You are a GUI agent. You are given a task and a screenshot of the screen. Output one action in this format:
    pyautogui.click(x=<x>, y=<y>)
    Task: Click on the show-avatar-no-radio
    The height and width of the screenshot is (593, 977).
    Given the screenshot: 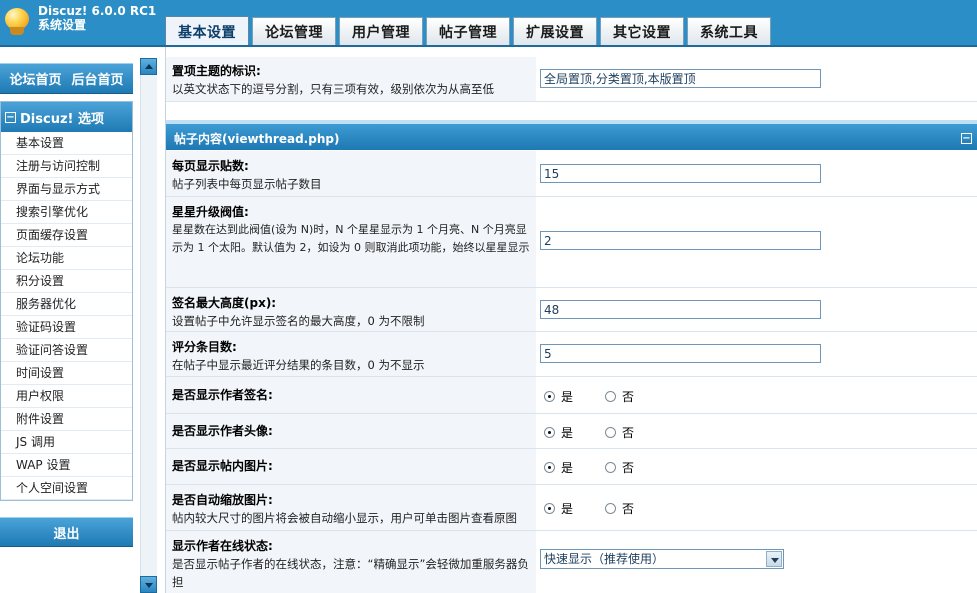 What is the action you would take?
    pyautogui.click(x=611, y=432)
    